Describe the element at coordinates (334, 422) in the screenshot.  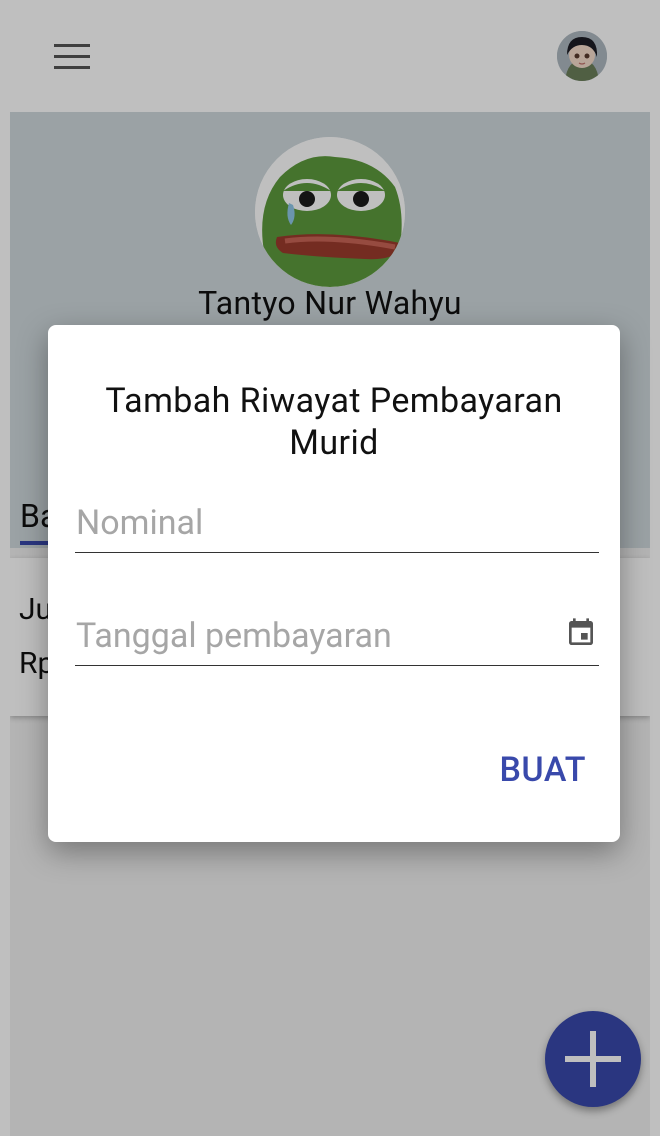
I see `dialog-title: Tambah Riwayat Pembayaran Murid` at that location.